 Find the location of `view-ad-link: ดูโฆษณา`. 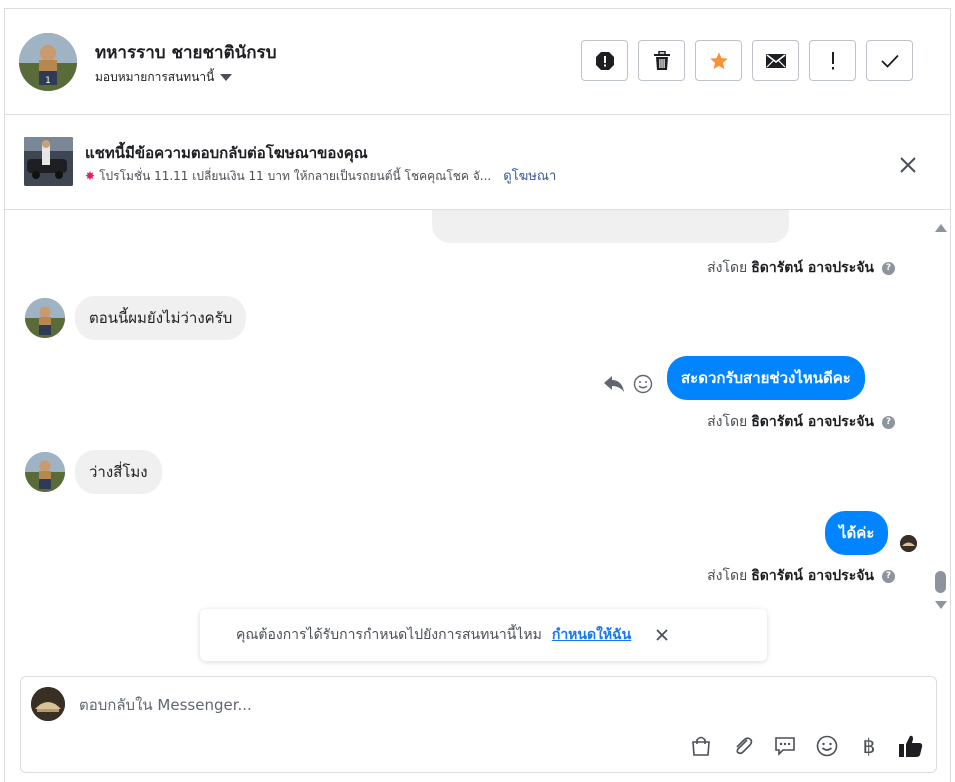

view-ad-link: ดูโฆษณา is located at coordinates (529, 176).